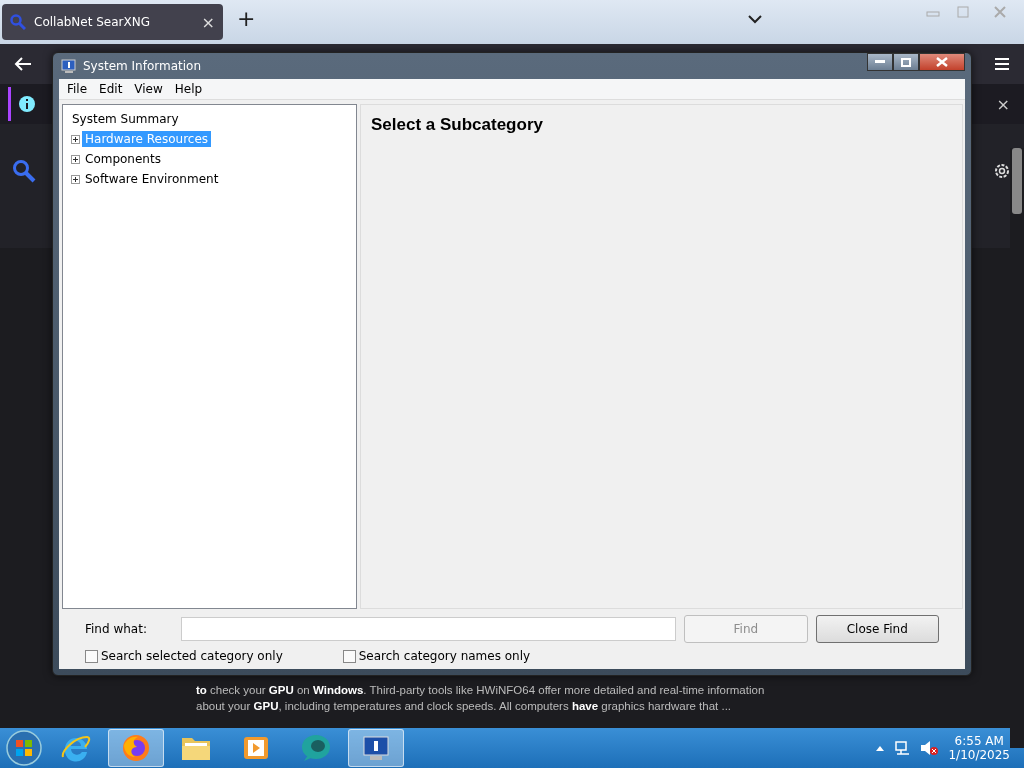  What do you see at coordinates (142, 66) in the screenshot?
I see `window-title: System Information` at bounding box center [142, 66].